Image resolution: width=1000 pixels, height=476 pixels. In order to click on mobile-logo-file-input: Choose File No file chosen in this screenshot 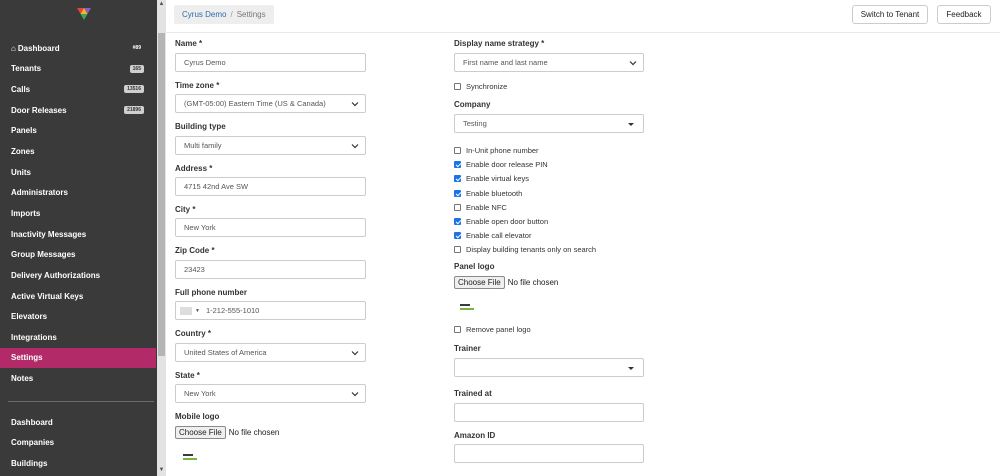, I will do `click(227, 432)`.